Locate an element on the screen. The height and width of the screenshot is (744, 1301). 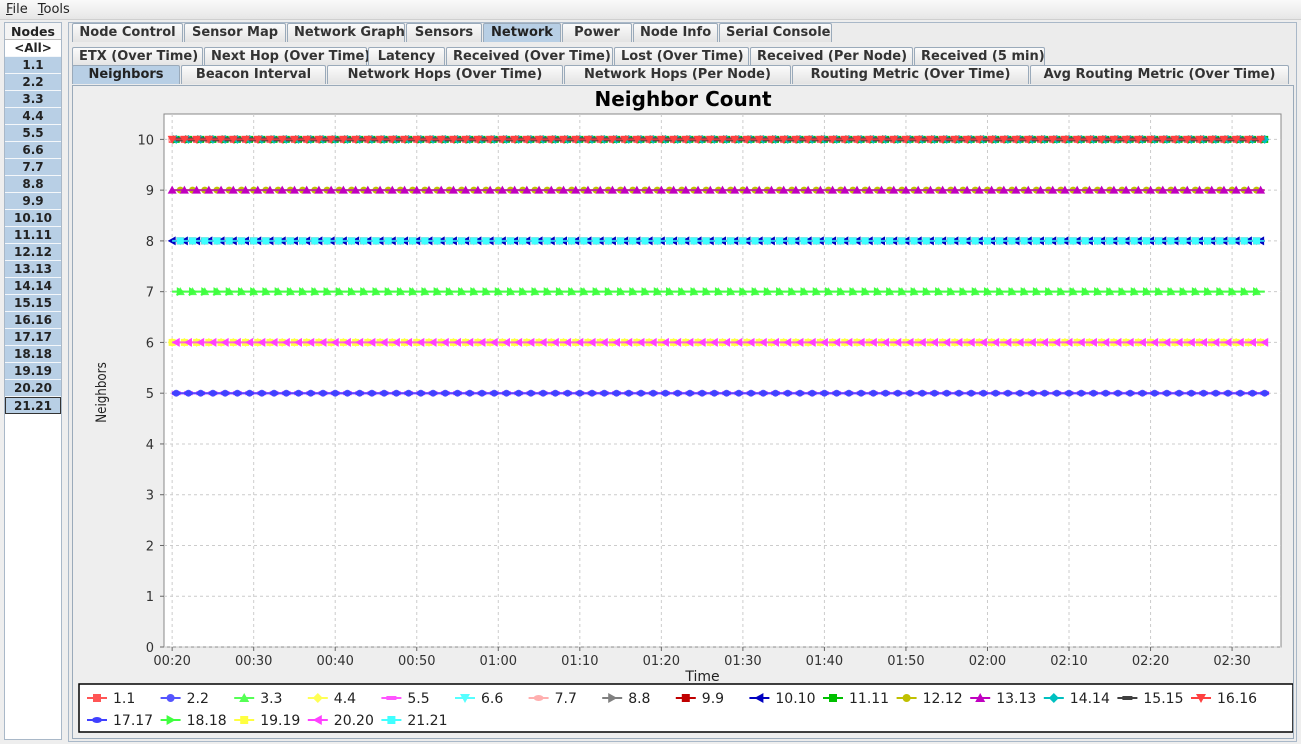
tab-routing-metric-over-time: Routing Metric (Over Time) is located at coordinates (910, 74).